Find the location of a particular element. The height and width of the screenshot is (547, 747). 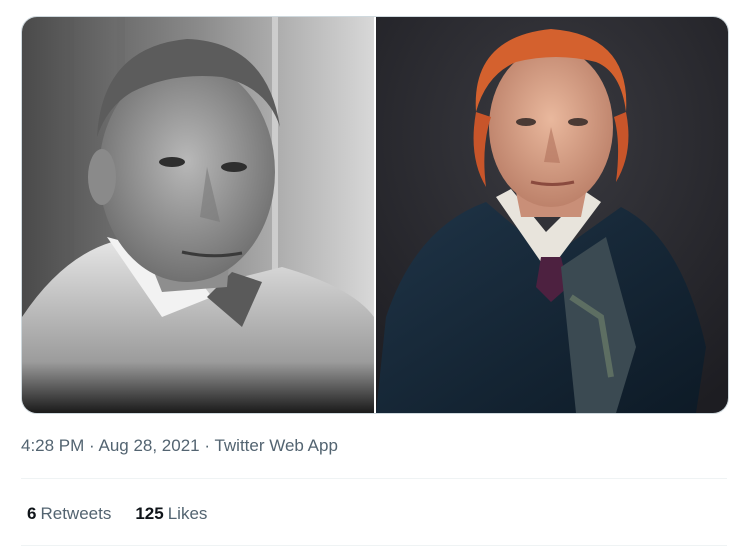

tweet-stats: 6 Retweets 125 Likes is located at coordinates (117, 514).